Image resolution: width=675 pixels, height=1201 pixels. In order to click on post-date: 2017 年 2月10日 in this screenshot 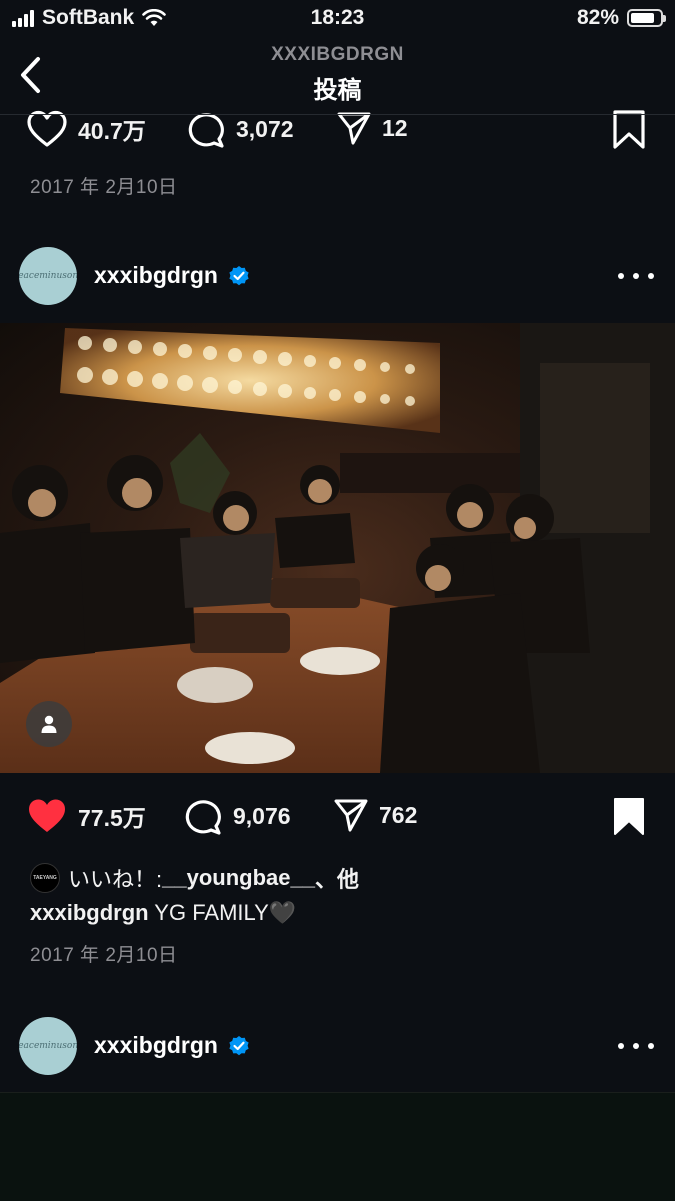, I will do `click(104, 955)`.